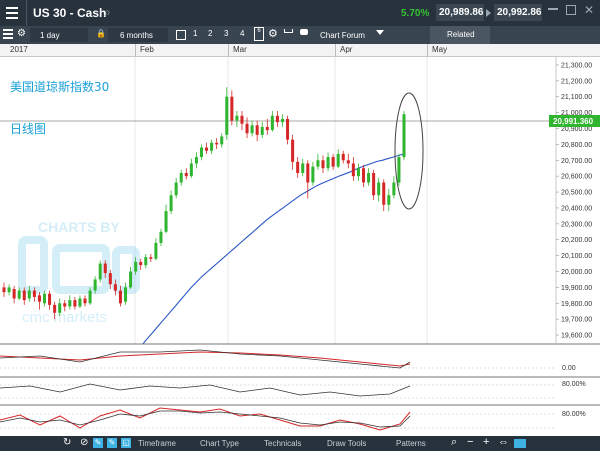 Image resolution: width=600 pixels, height=451 pixels. Describe the element at coordinates (569, 368) in the screenshot. I see `indicator-1-label: 0.00` at that location.